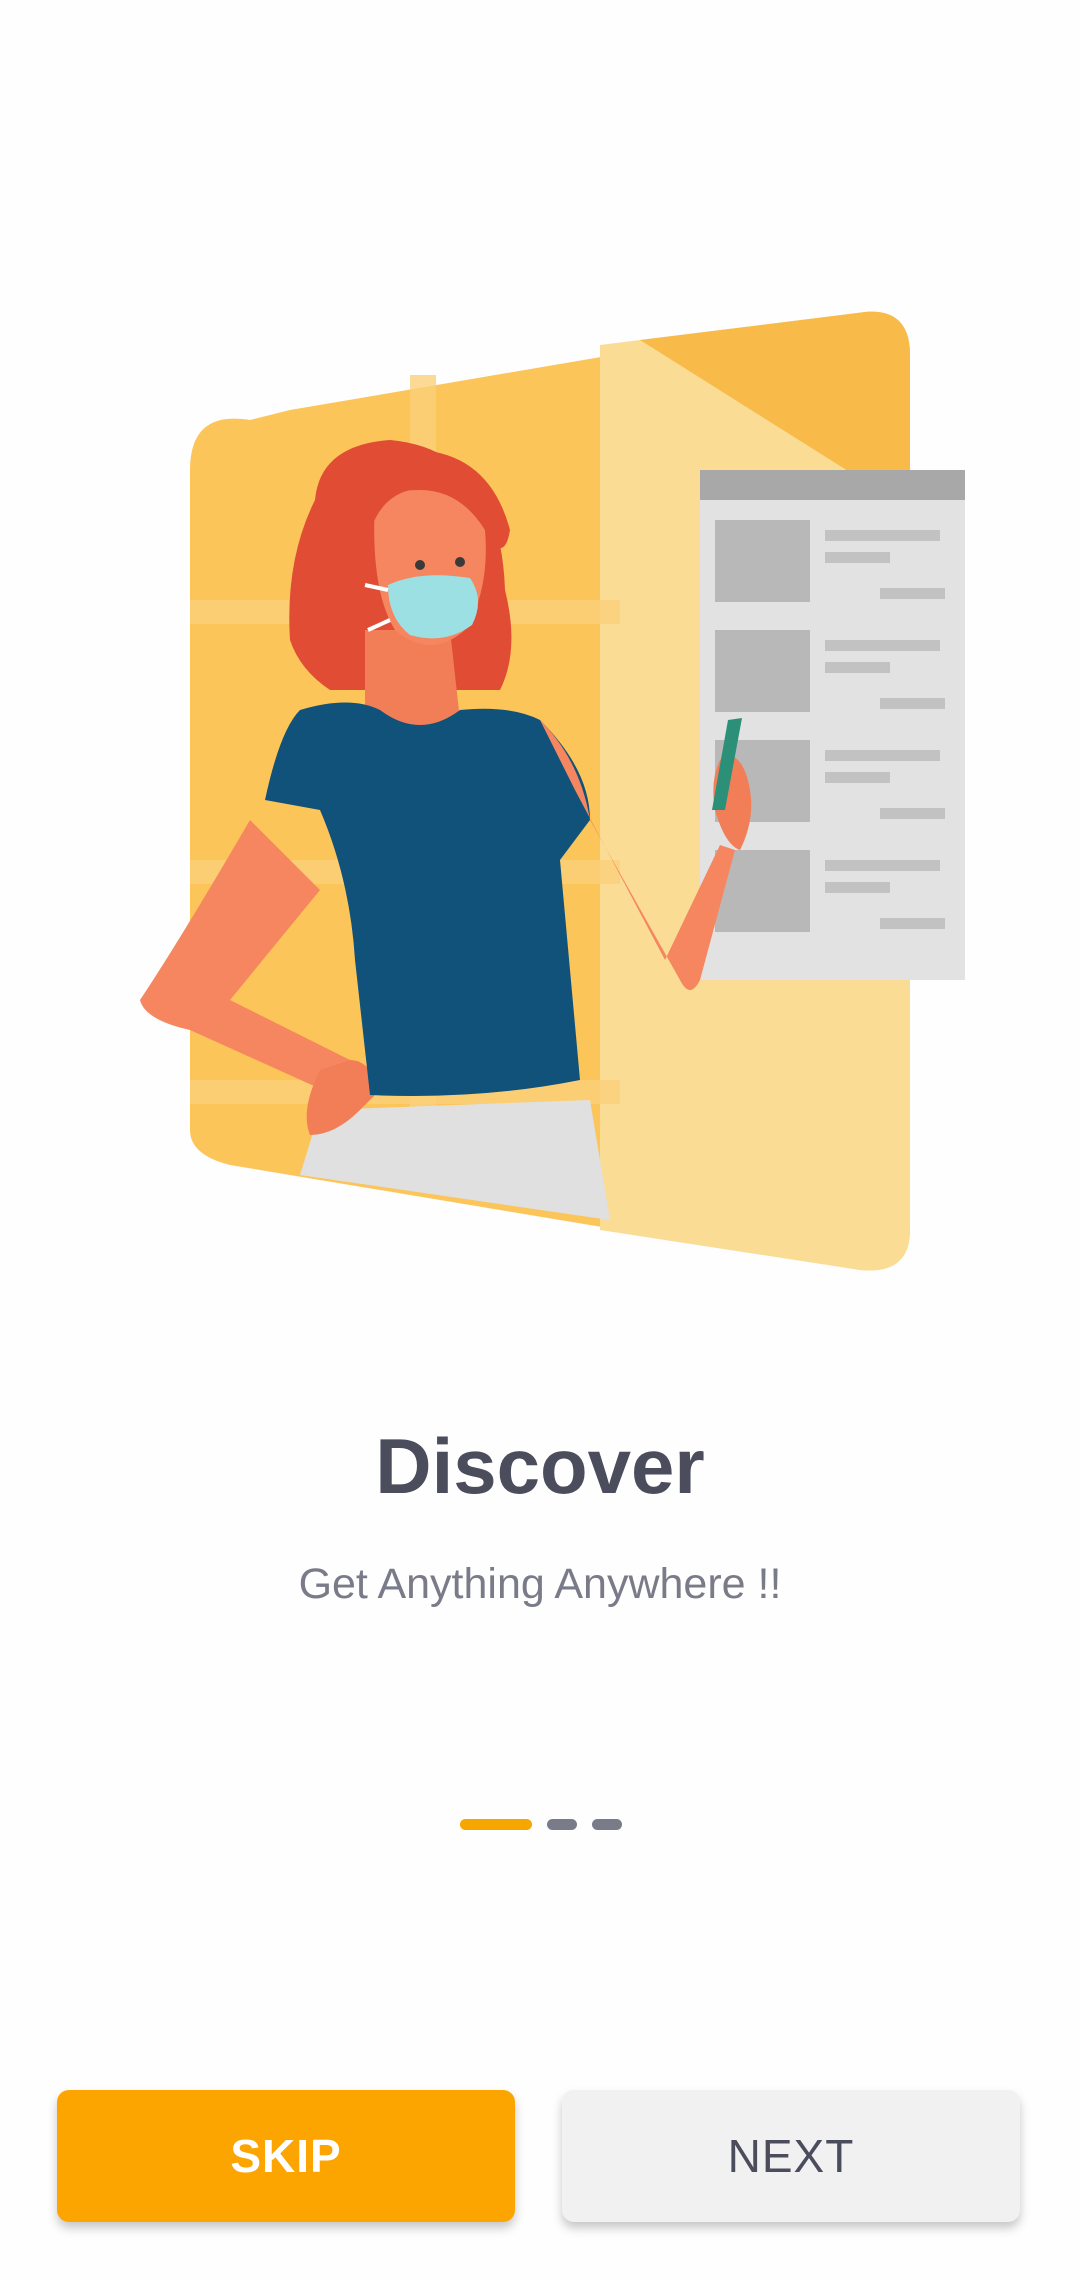  I want to click on onboarding-title: Discover, so click(540, 1466).